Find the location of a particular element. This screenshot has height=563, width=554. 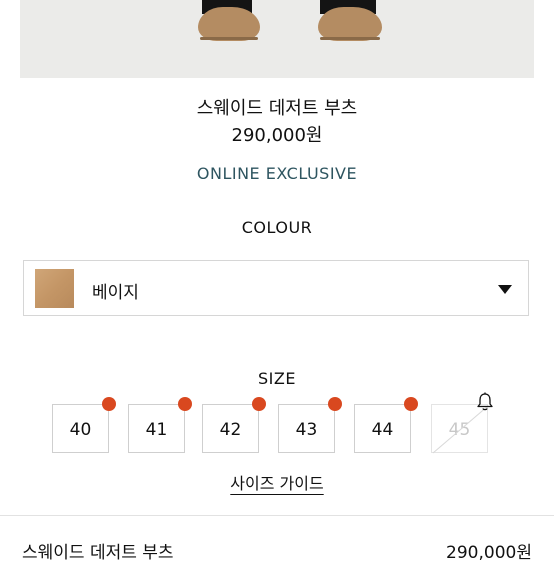

colour-swatch is located at coordinates (54, 288).